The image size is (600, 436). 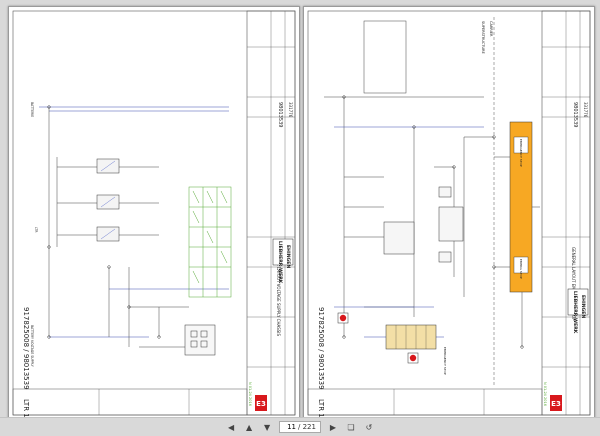 I want to click on carrier-label: CARRIER, so click(x=491, y=29).